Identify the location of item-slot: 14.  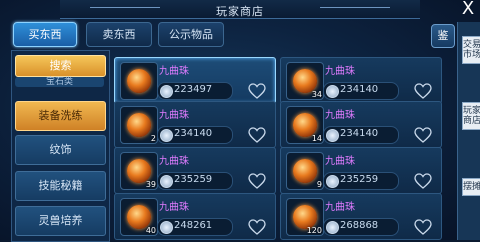
(305, 125).